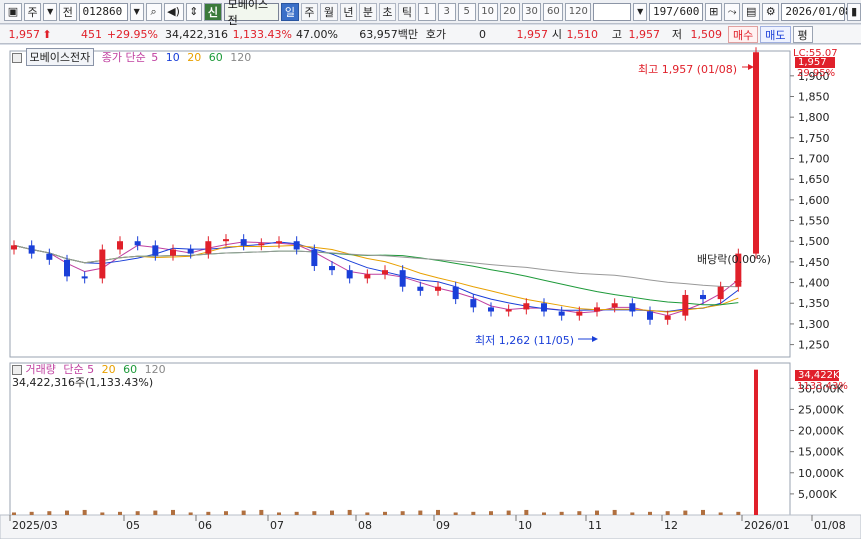 Image resolution: width=861 pixels, height=539 pixels. I want to click on volume-tick-label: 5,000K, so click(817, 494).